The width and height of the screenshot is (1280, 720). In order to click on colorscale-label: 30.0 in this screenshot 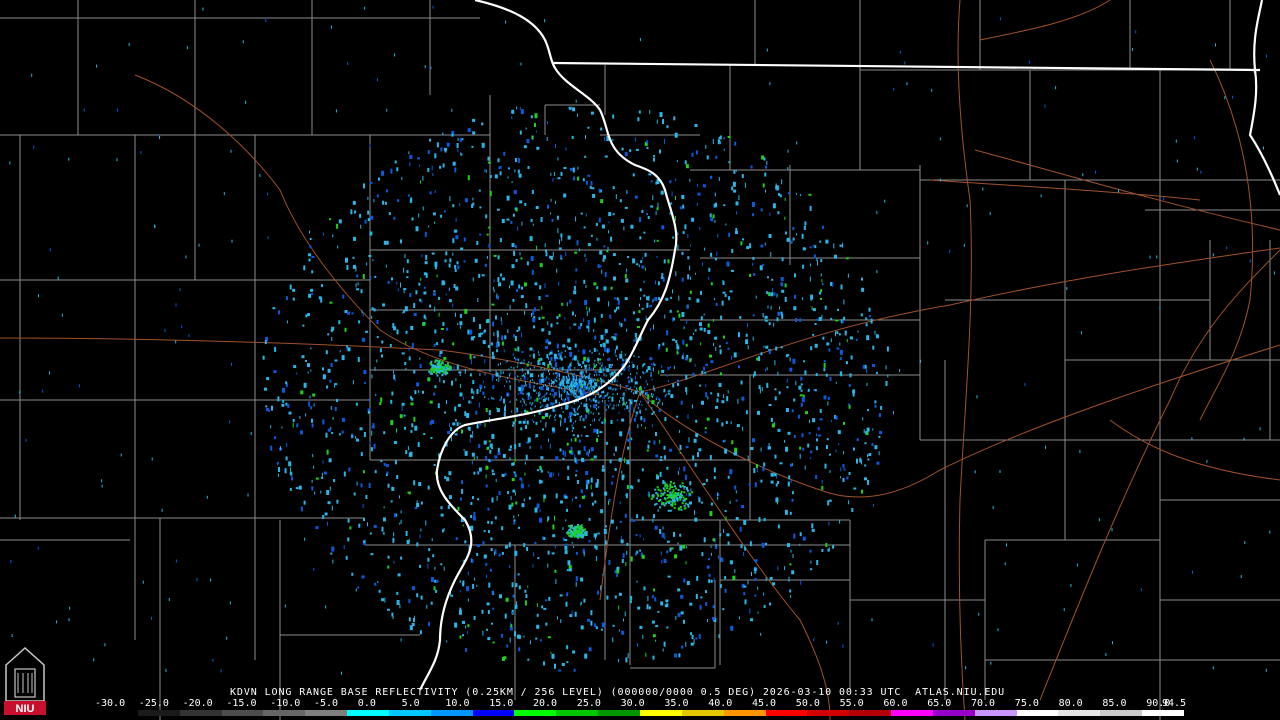, I will do `click(632, 703)`.